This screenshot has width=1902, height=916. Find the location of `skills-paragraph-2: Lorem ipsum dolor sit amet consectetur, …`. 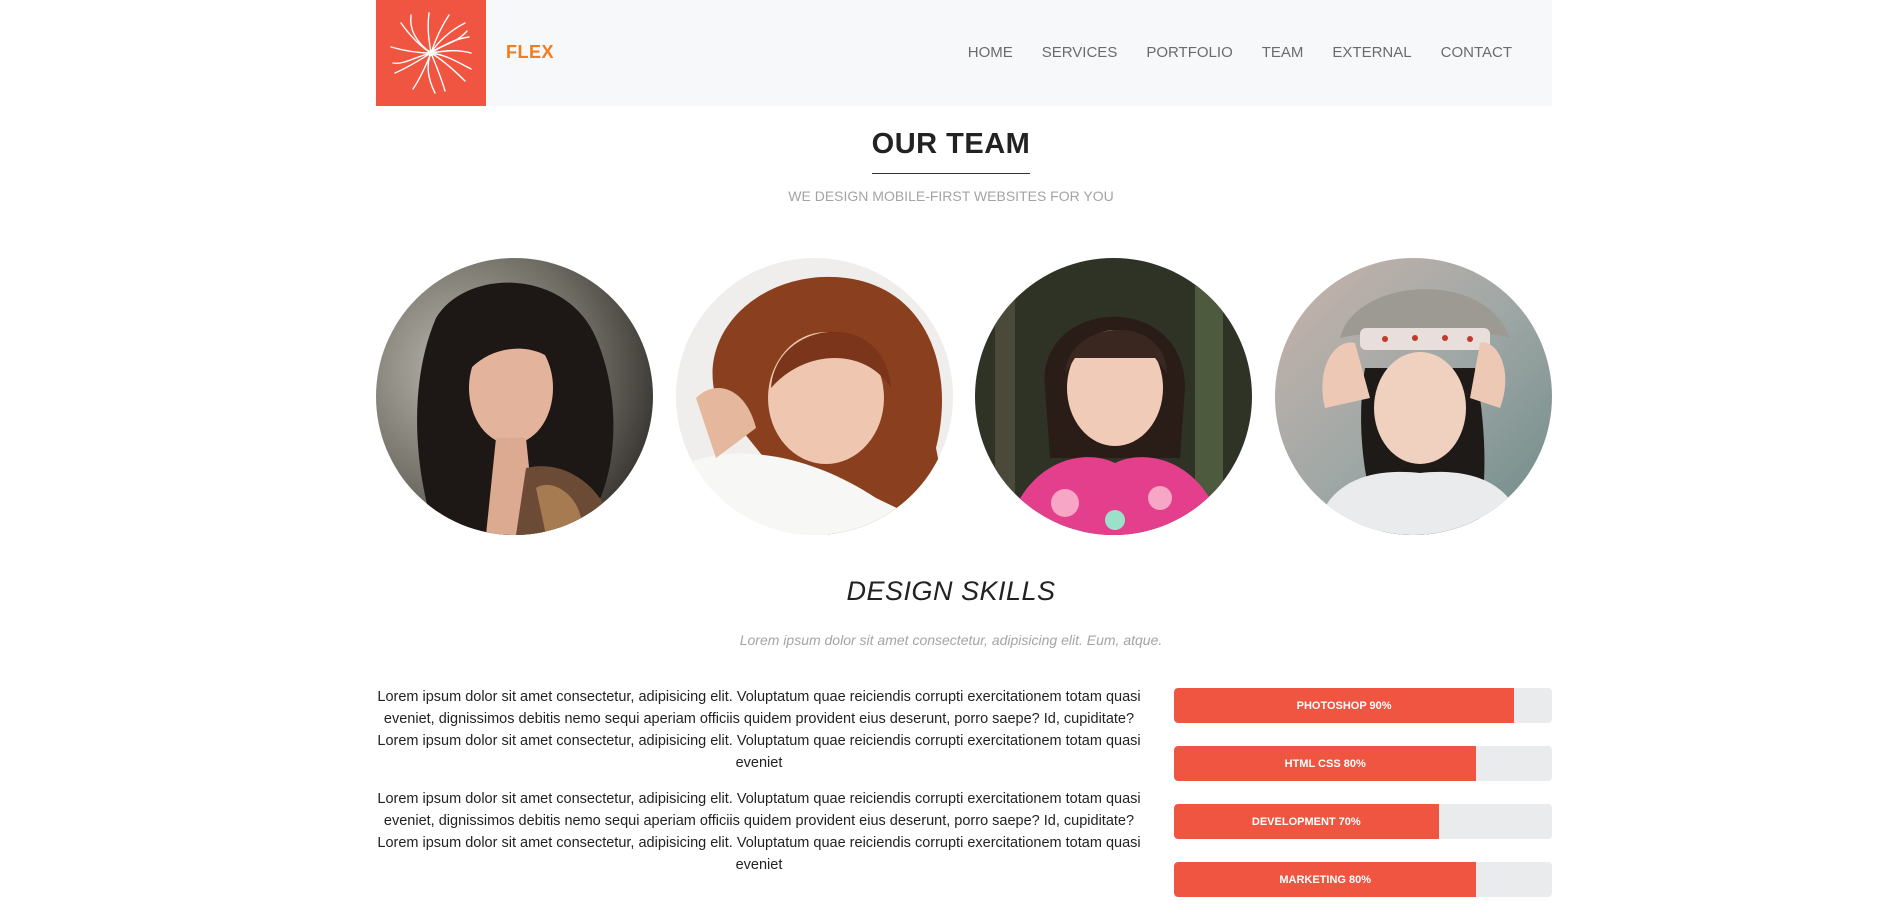

skills-paragraph-2: Lorem ipsum dolor sit amet consectetur, … is located at coordinates (759, 832).